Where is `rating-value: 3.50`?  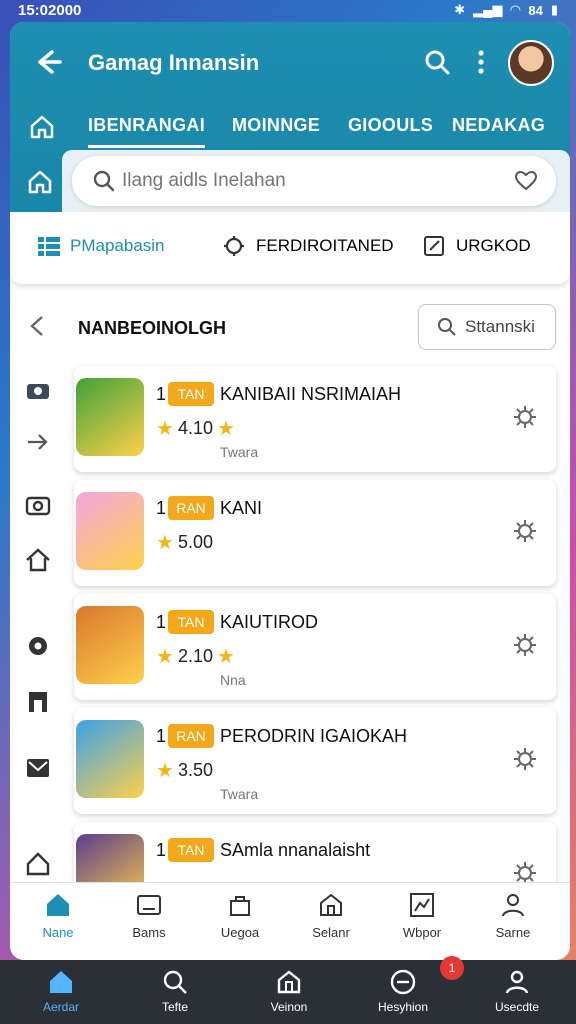 rating-value: 3.50 is located at coordinates (195, 770).